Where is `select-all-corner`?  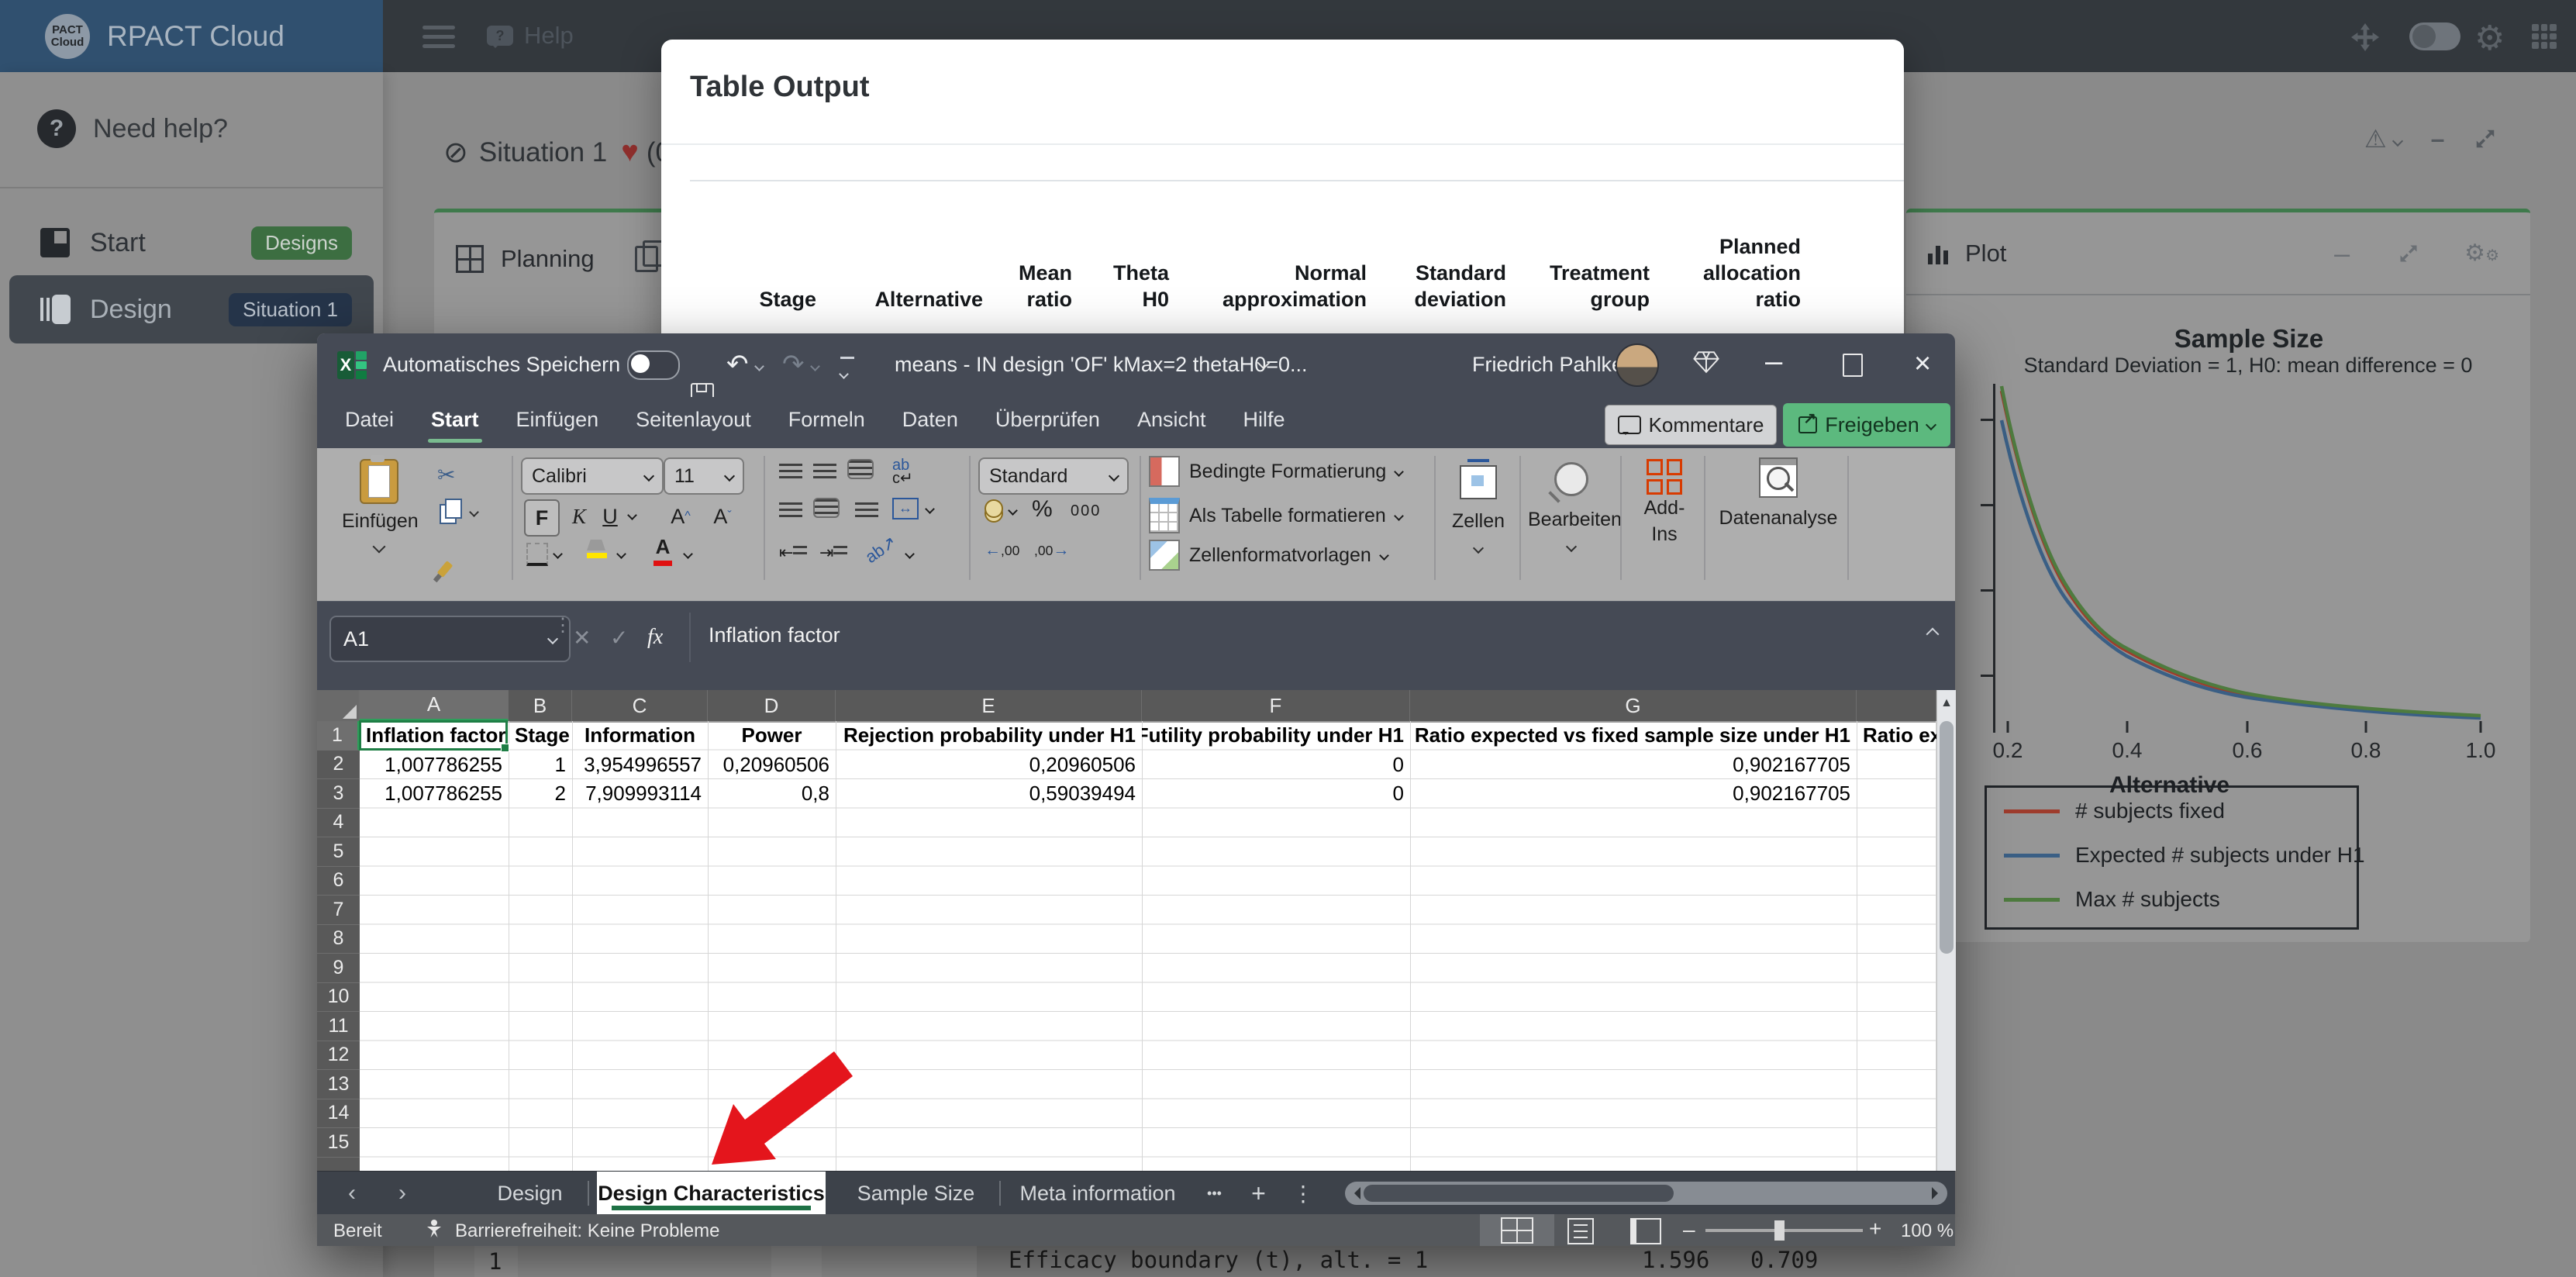 select-all-corner is located at coordinates (338, 705).